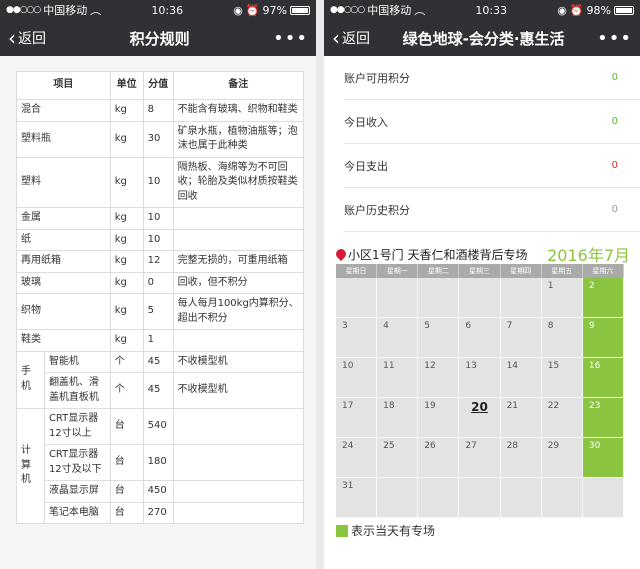 The height and width of the screenshot is (569, 640). I want to click on cell-score: 8, so click(158, 110).